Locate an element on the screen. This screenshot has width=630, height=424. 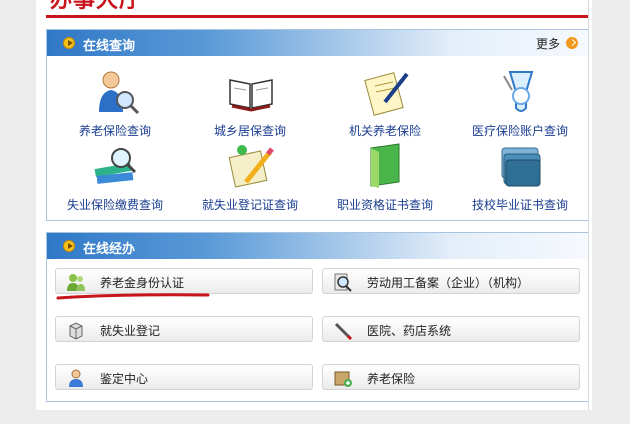
query-item-label: 职业资格证书查询 is located at coordinates (384, 205).